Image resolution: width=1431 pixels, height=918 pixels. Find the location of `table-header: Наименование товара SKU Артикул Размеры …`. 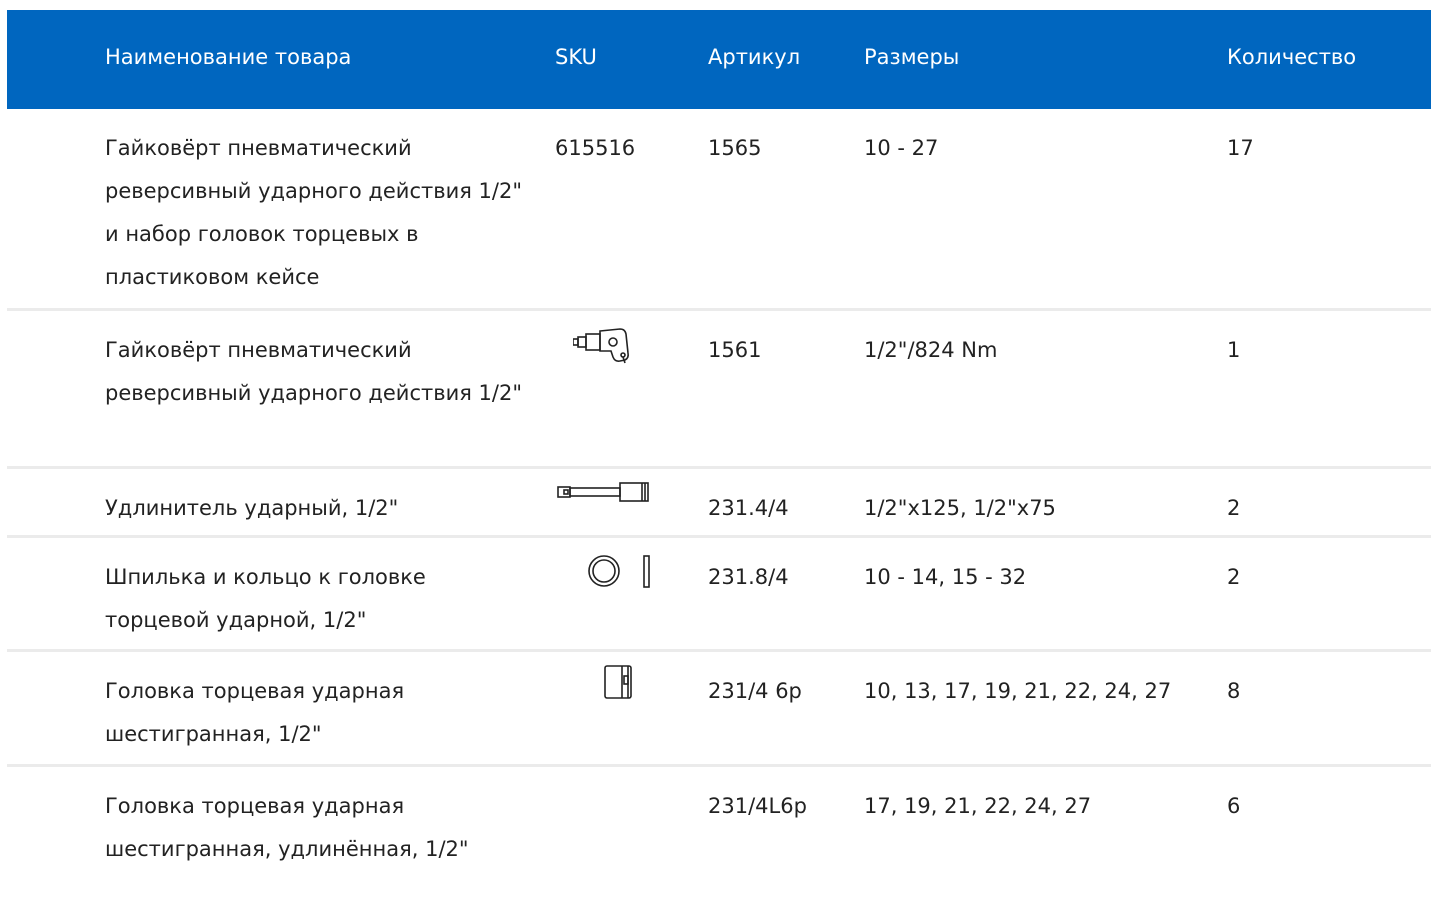

table-header: Наименование товара SKU Артикул Размеры … is located at coordinates (719, 59).